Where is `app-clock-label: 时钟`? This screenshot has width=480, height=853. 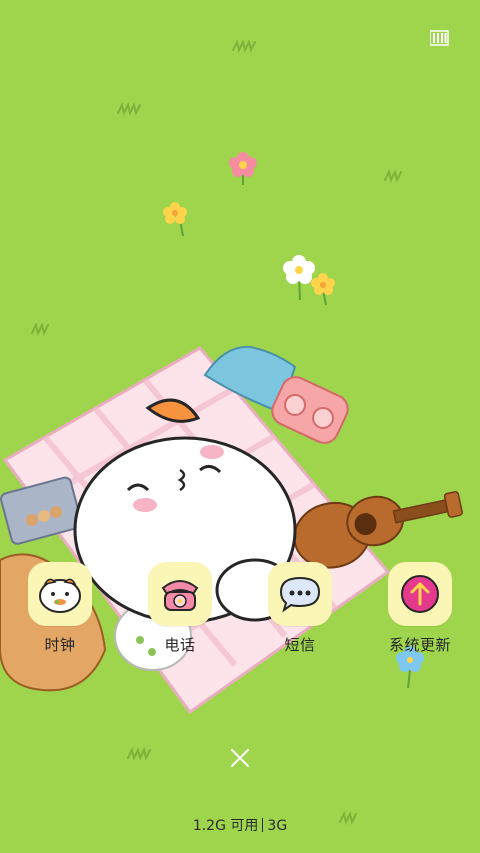
app-clock-label: 时钟 is located at coordinates (60, 645).